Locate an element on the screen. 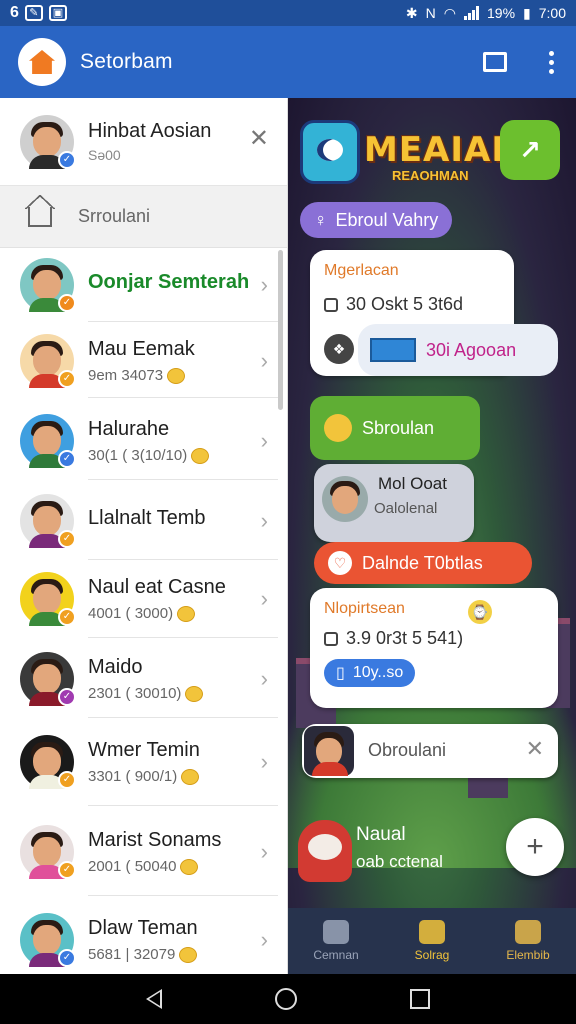 The image size is (576, 1024). contact-item: ✓ Marist Sonams 2001 ( 50040 › is located at coordinates (143, 852).